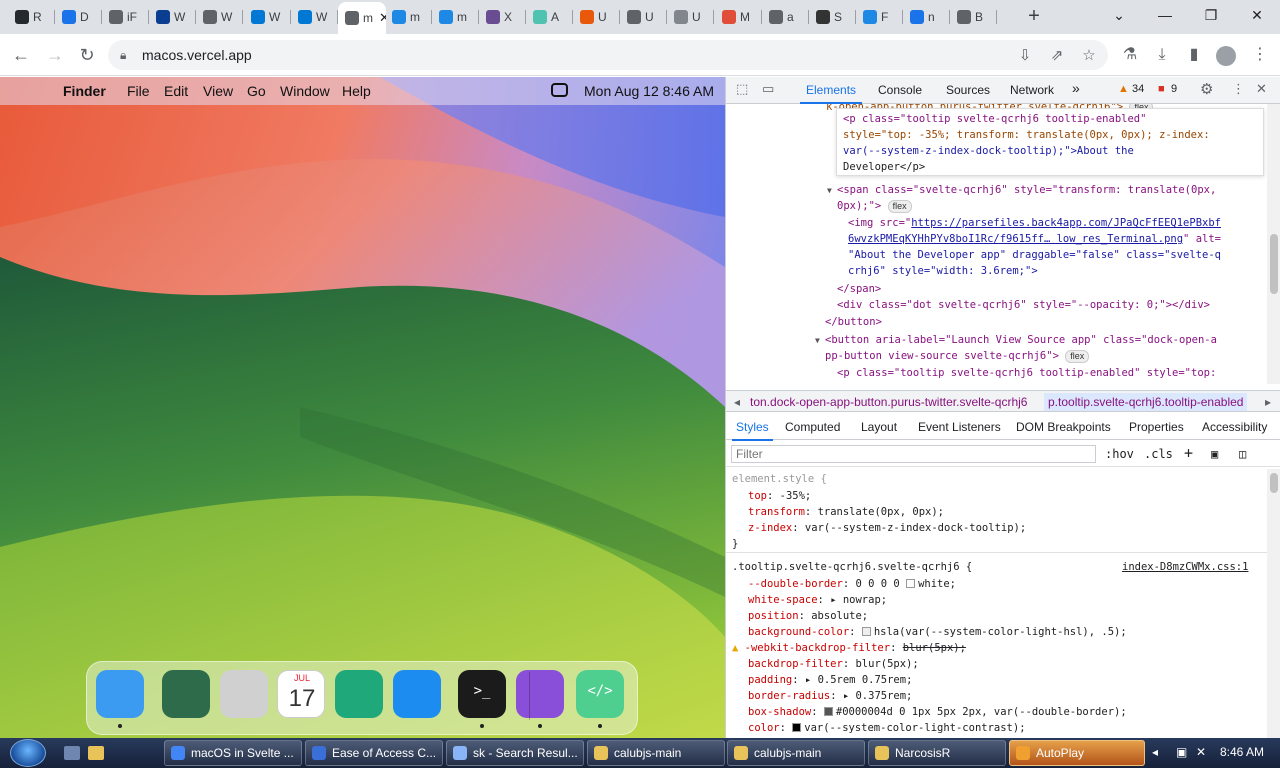 This screenshot has height=768, width=1280. I want to click on taskbar-clock: 8:46 AM, so click(1242, 752).